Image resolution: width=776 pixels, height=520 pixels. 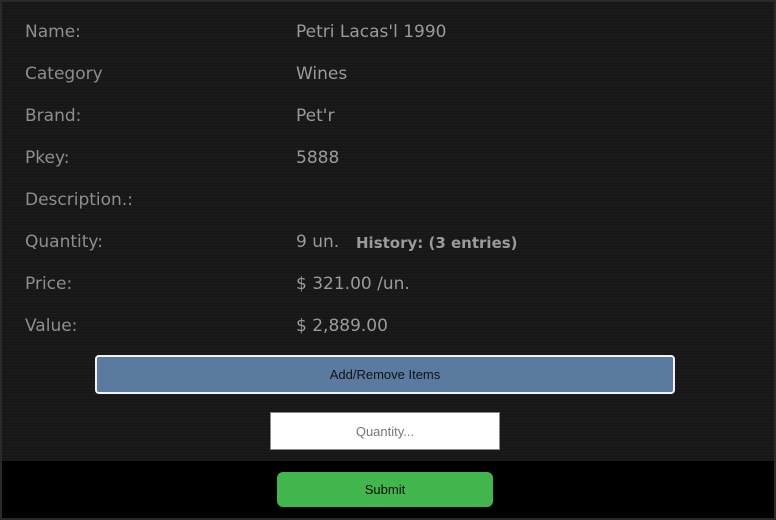 I want to click on name-value: Petri Lacas'l 1990, so click(x=371, y=32).